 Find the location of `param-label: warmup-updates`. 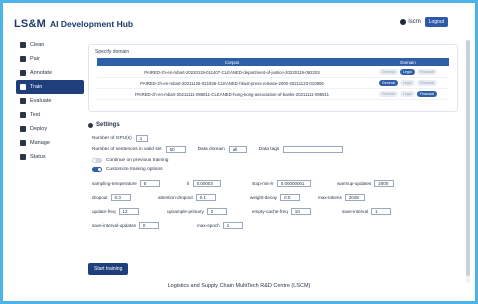

param-label: warmup-updates is located at coordinates (354, 183).